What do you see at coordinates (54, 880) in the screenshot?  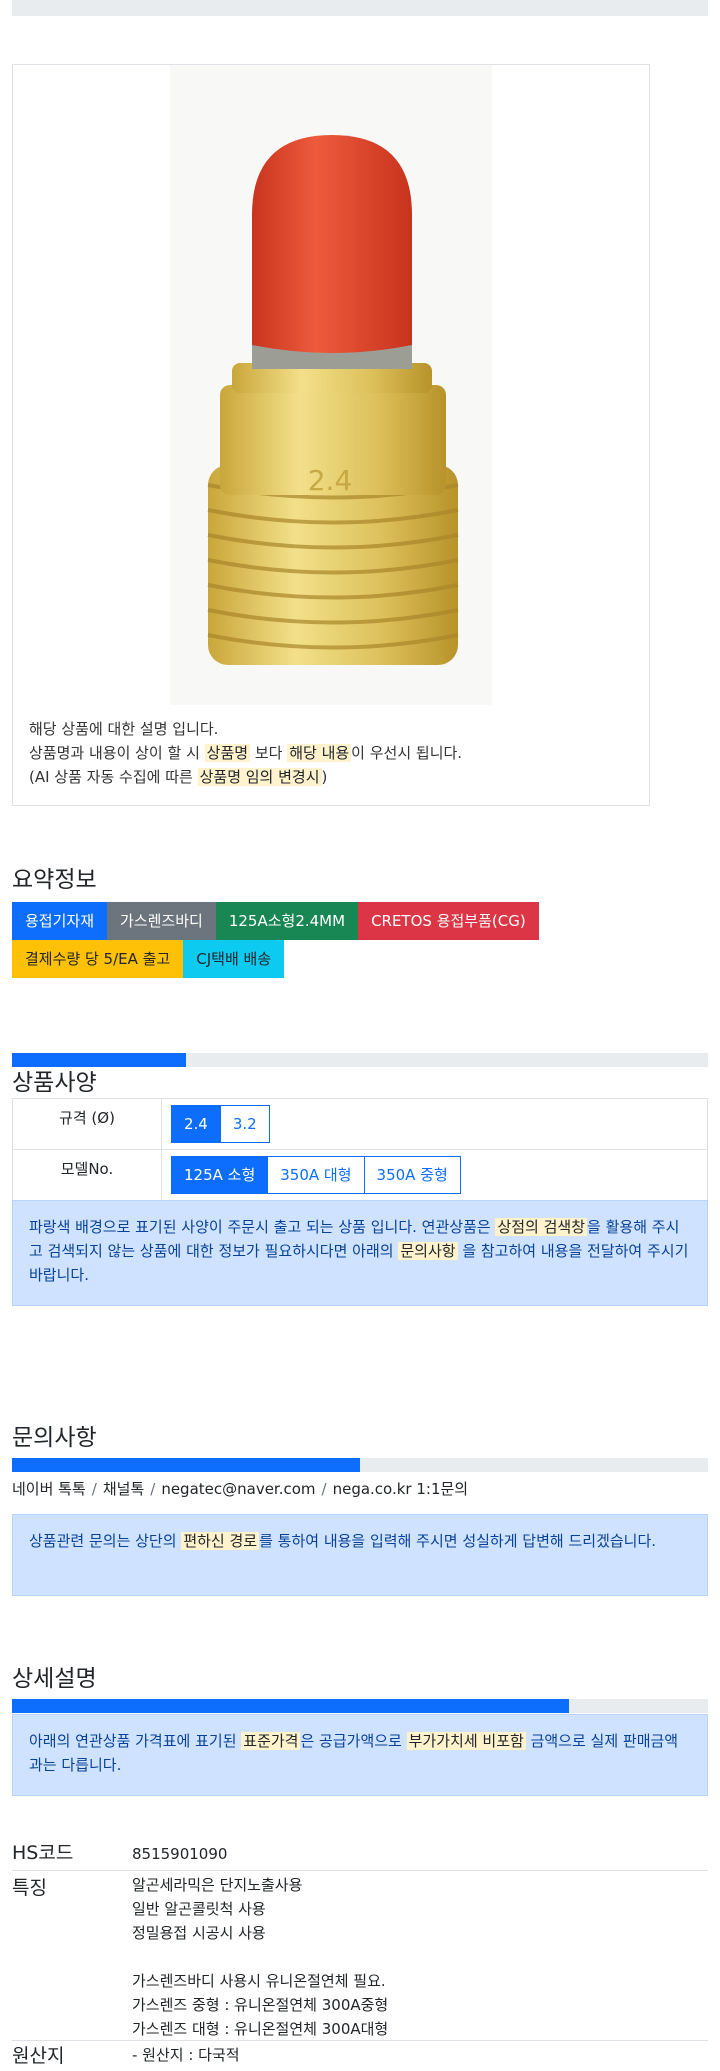 I see `summary-title: 요약정보` at bounding box center [54, 880].